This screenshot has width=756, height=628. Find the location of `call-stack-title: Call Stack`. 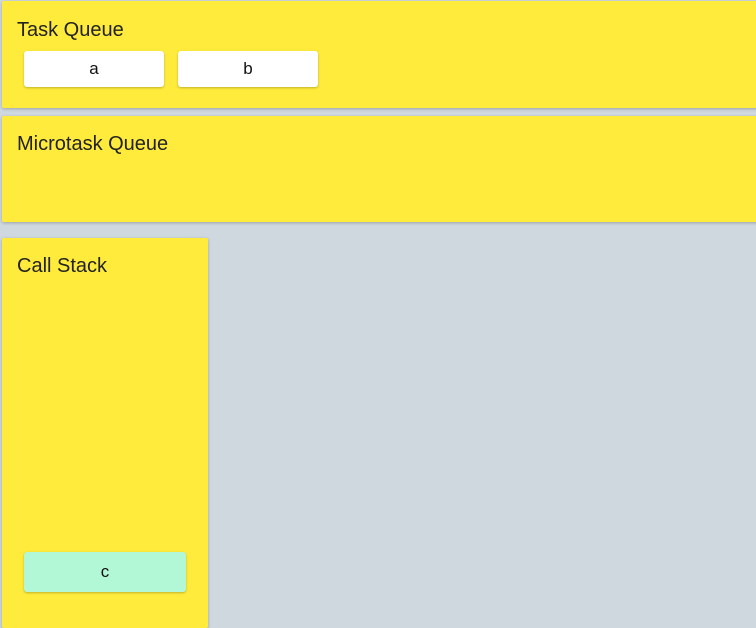

call-stack-title: Call Stack is located at coordinates (62, 266).